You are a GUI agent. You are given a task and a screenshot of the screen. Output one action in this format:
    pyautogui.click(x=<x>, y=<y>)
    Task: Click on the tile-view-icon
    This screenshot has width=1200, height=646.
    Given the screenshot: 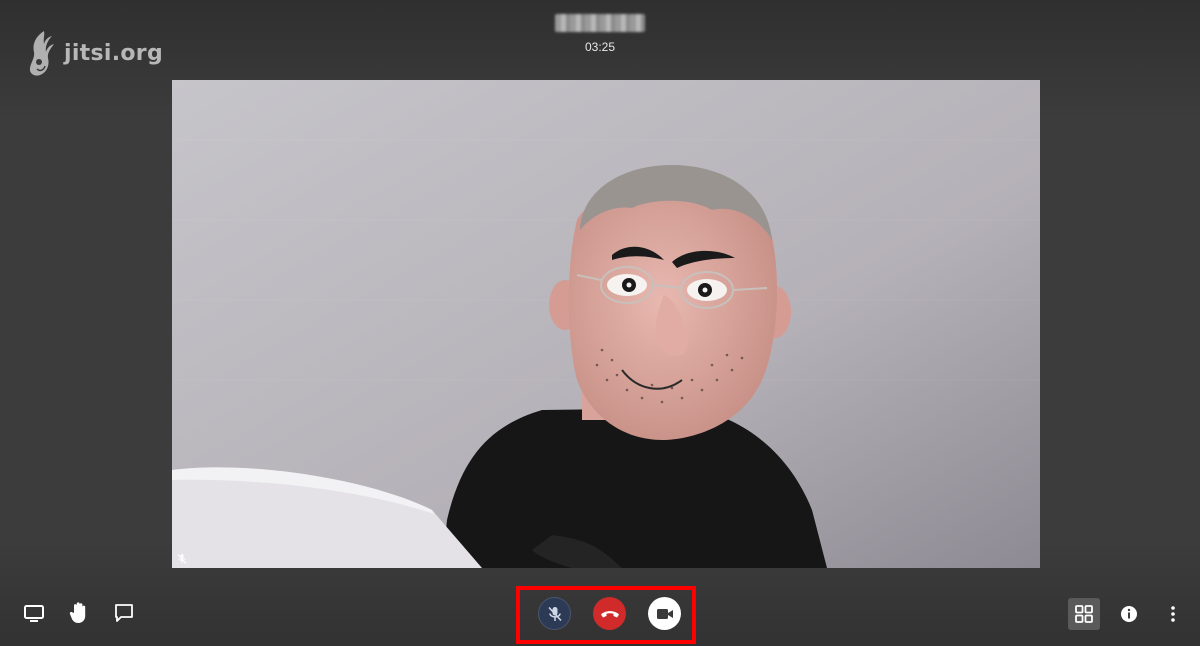 What is the action you would take?
    pyautogui.click(x=1084, y=614)
    